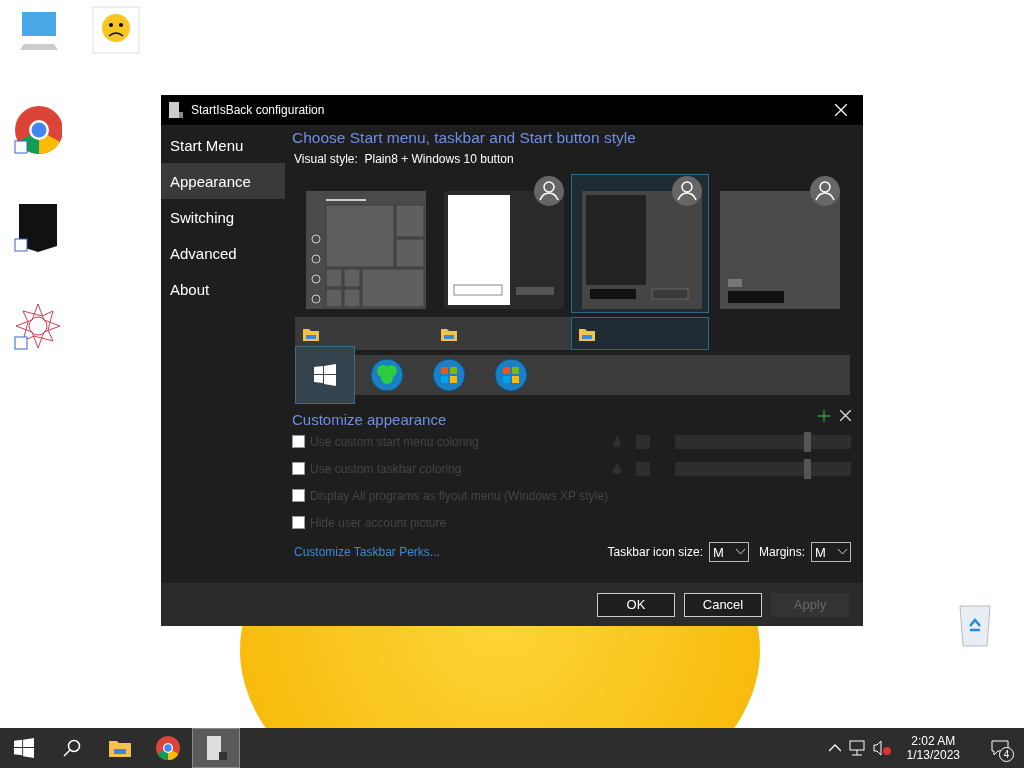 The height and width of the screenshot is (768, 1024). I want to click on sidebar-item: Appearance, so click(223, 181).